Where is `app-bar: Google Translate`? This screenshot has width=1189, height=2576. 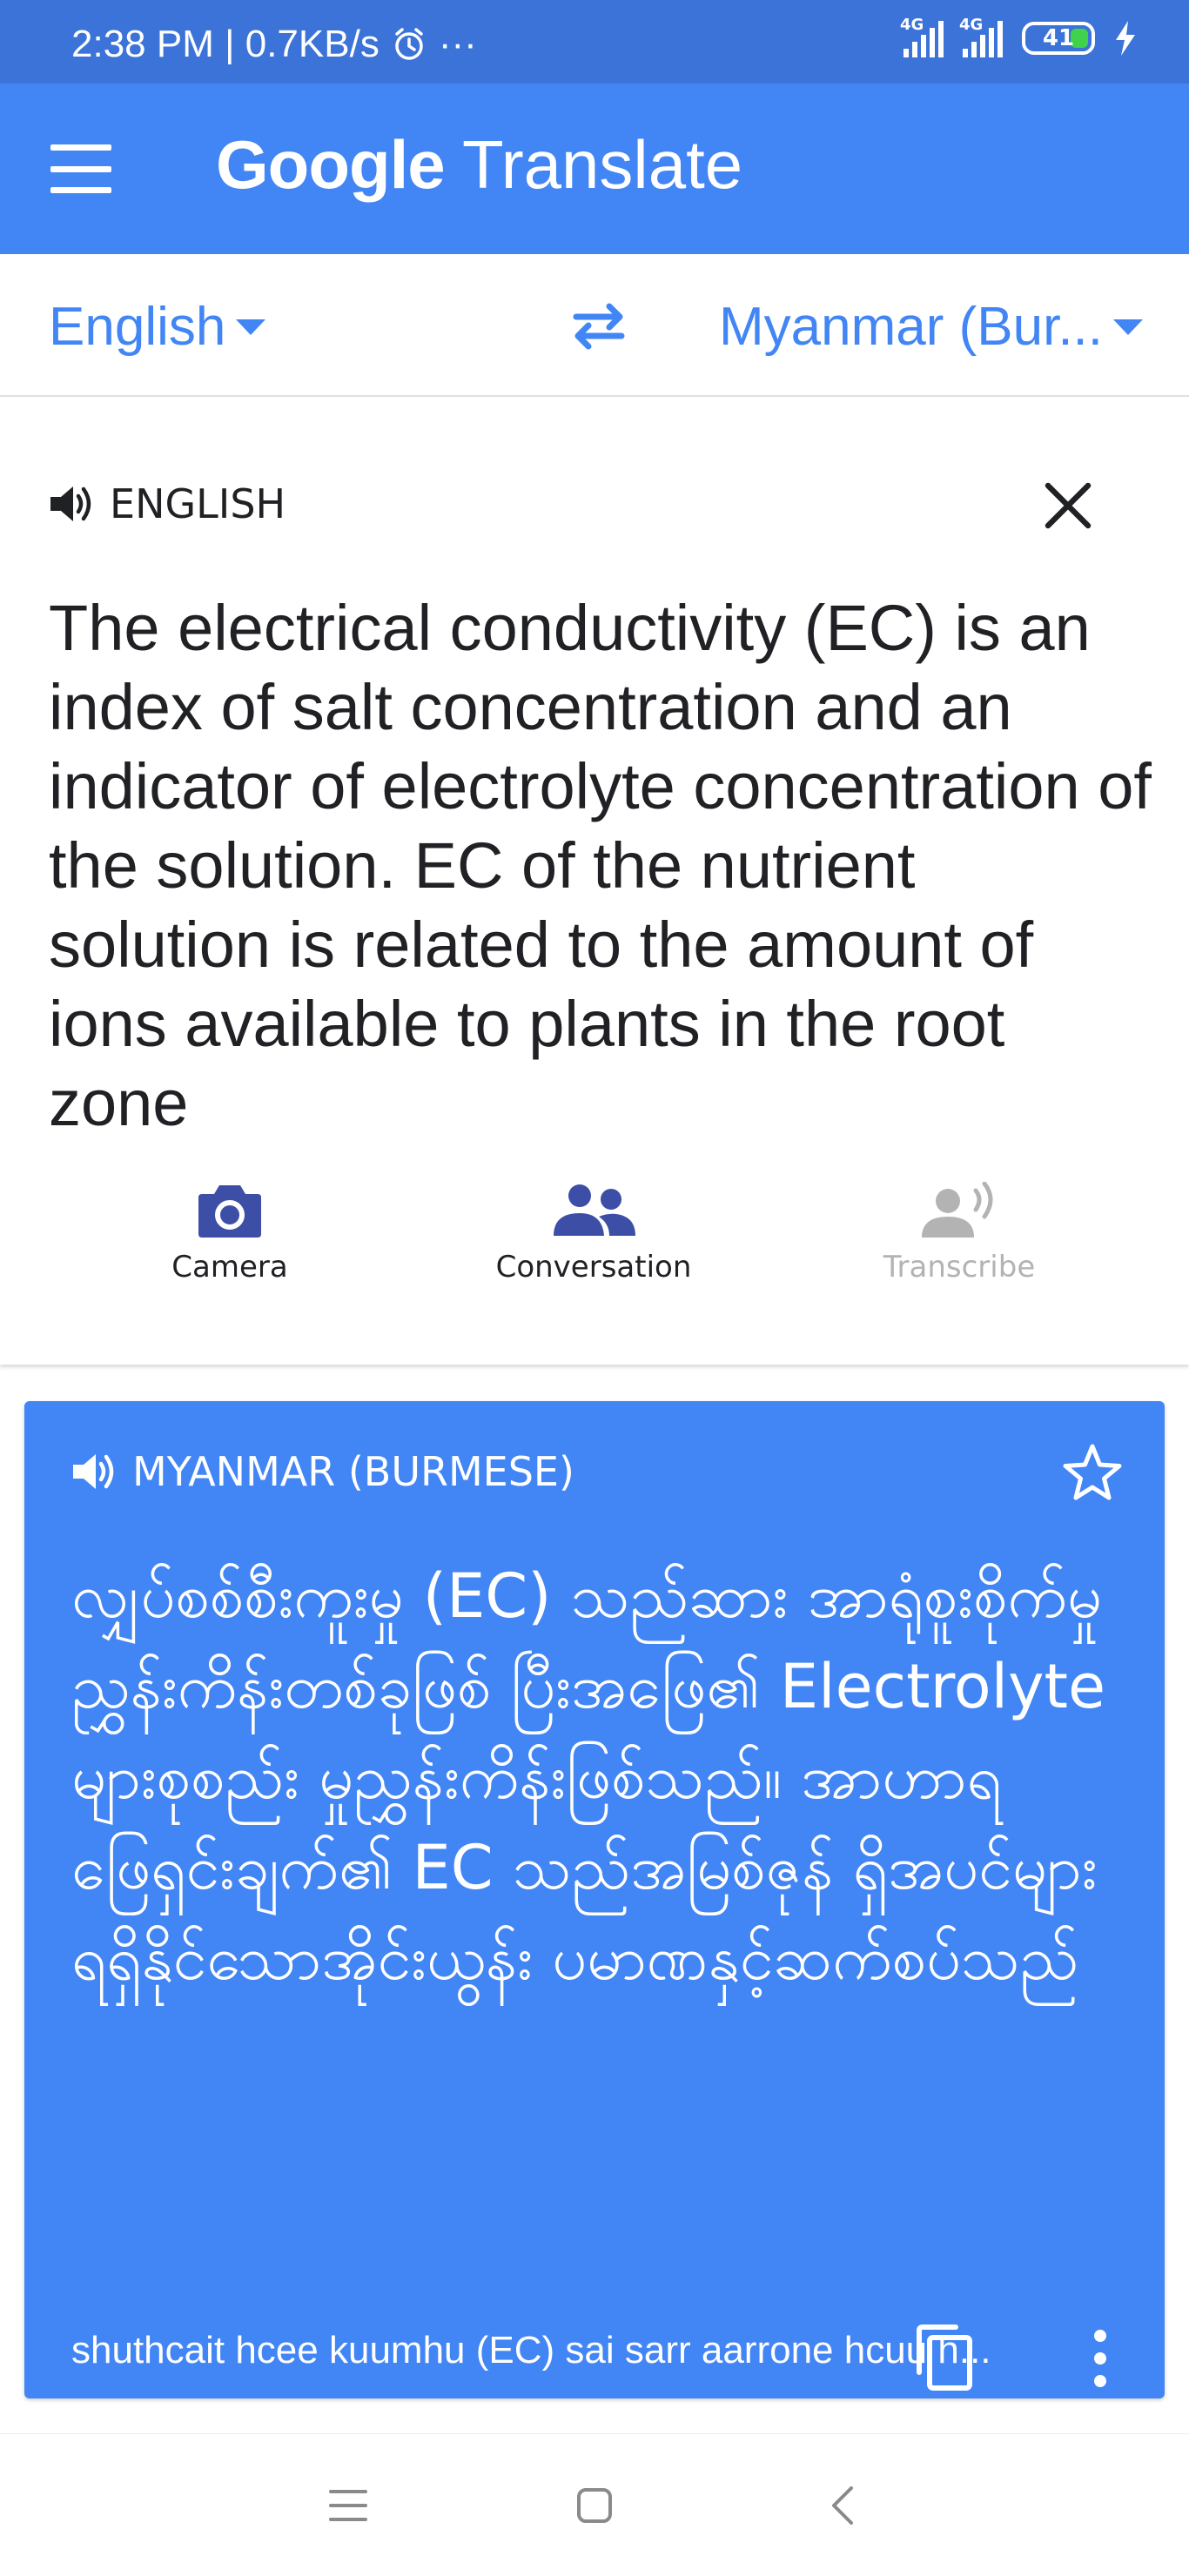
app-bar: Google Translate is located at coordinates (594, 169).